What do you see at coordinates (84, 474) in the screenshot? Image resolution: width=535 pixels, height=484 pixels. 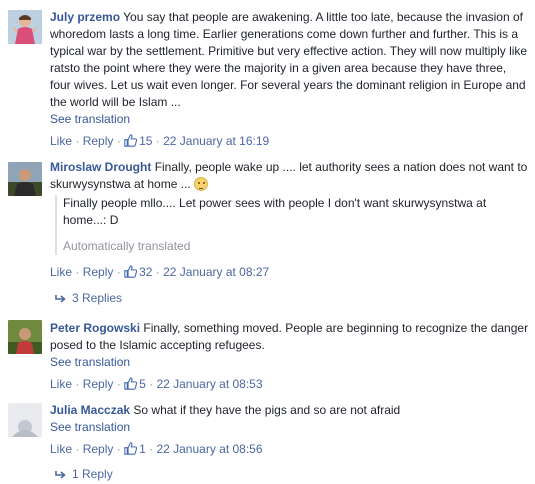 I see `view-replies-link: 1 Reply` at bounding box center [84, 474].